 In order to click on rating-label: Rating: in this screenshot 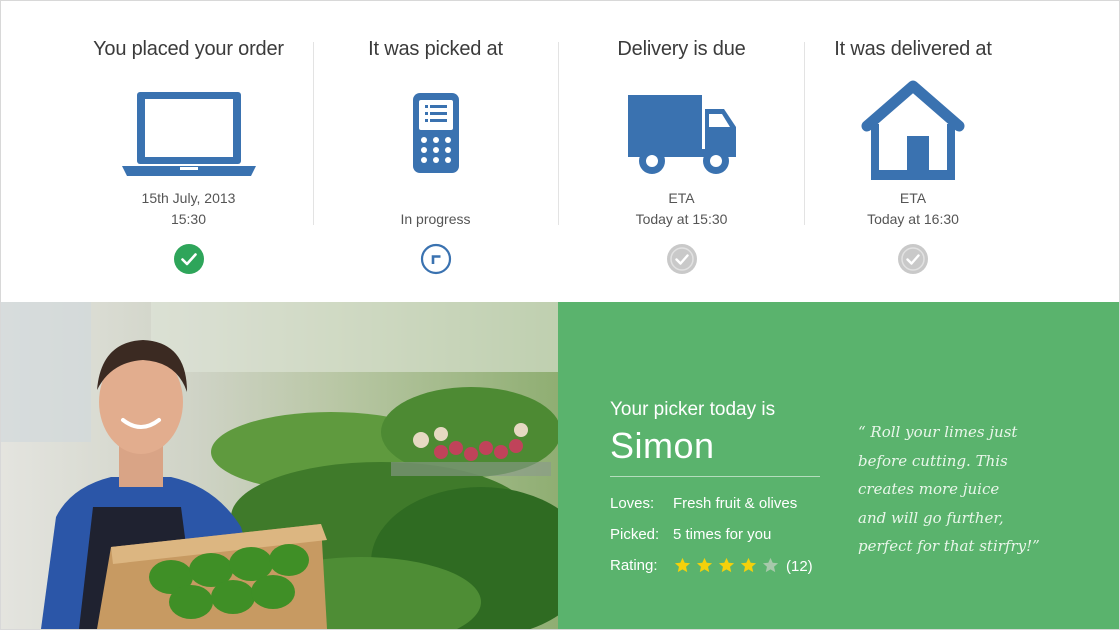, I will do `click(634, 565)`.